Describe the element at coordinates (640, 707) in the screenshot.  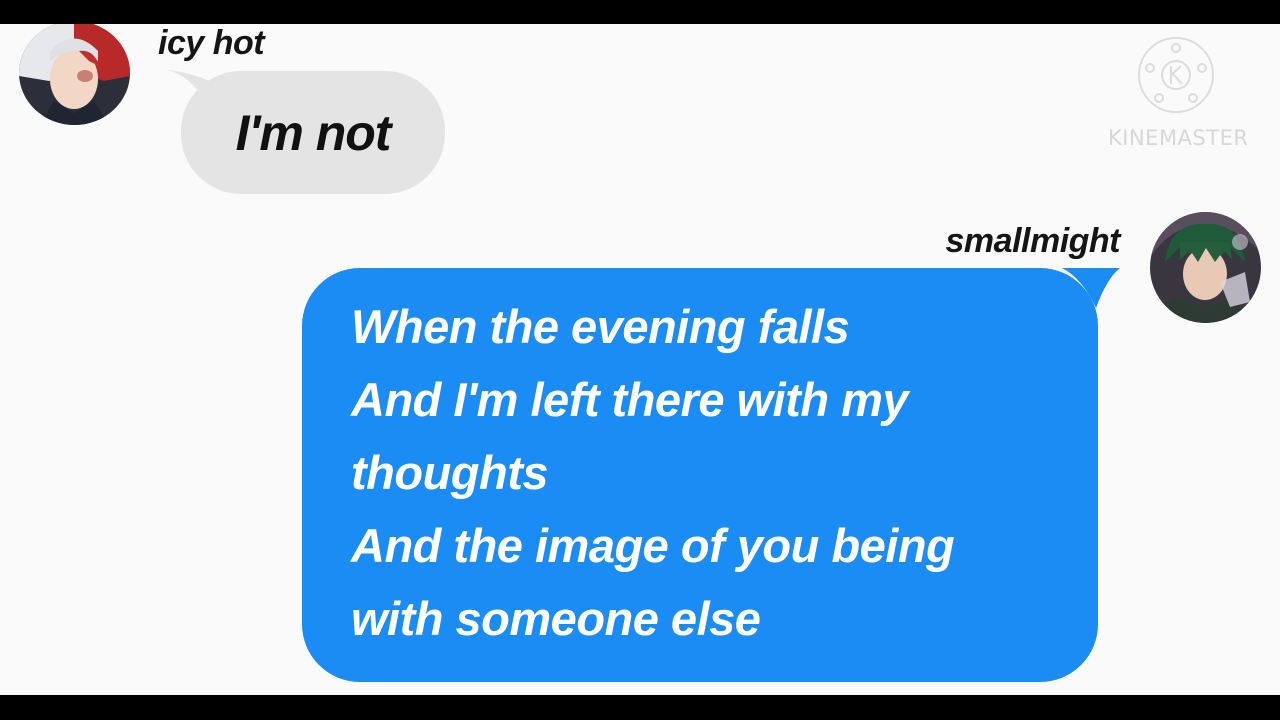
I see `letterbox-bottom` at that location.